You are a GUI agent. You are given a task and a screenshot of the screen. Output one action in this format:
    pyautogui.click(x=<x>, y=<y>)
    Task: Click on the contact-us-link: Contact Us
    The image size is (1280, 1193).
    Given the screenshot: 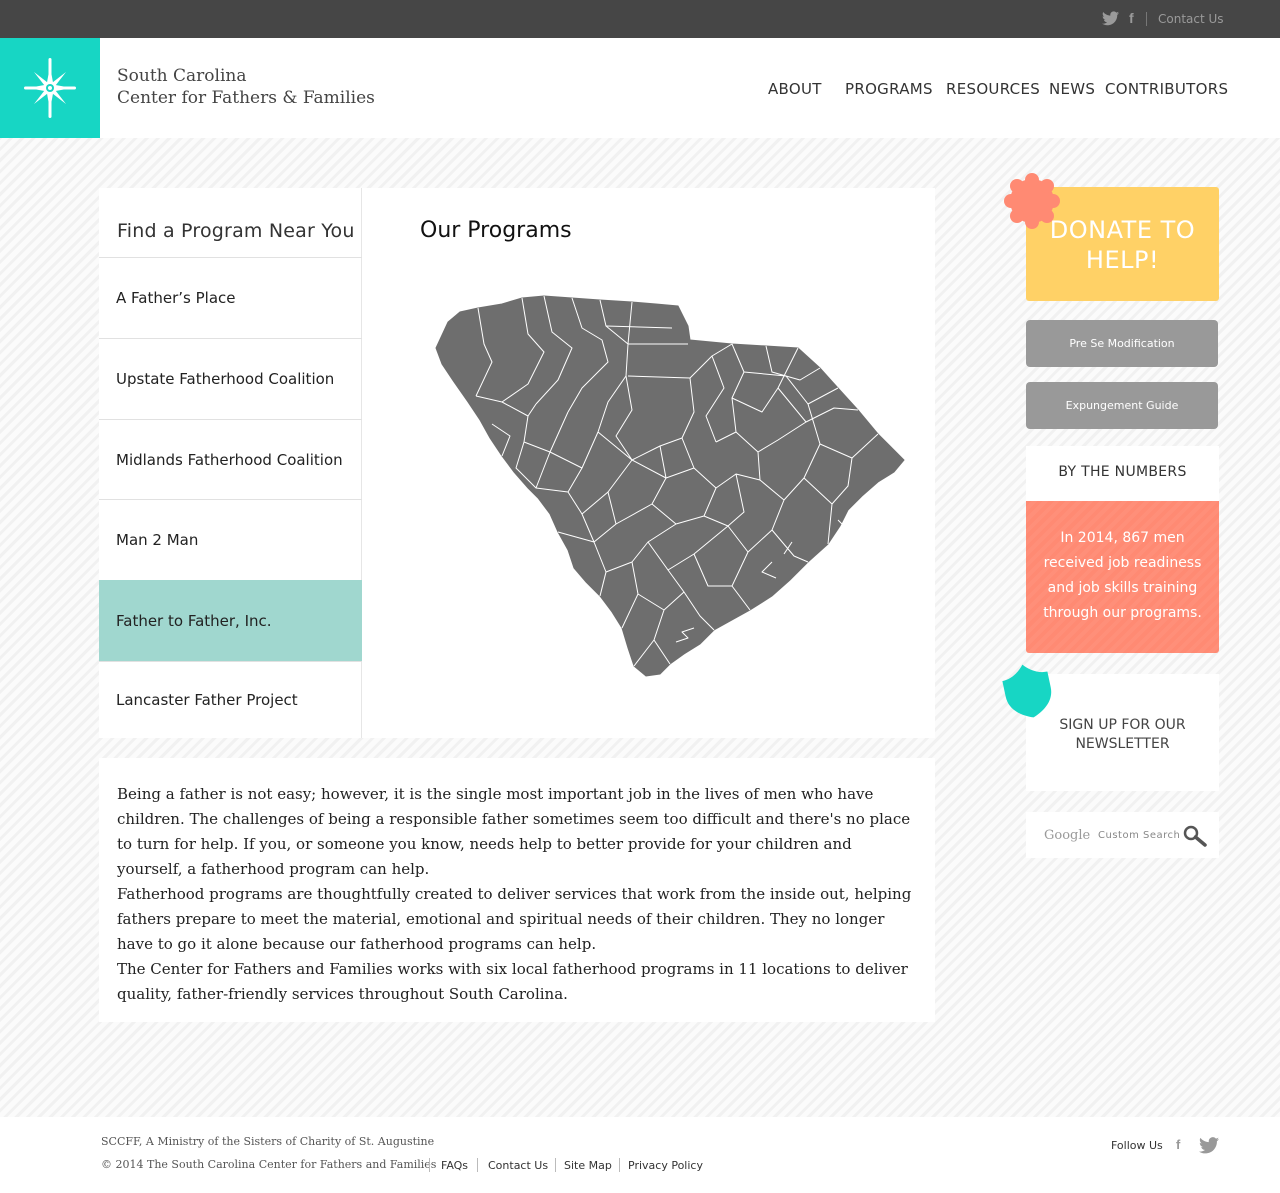 What is the action you would take?
    pyautogui.click(x=1191, y=19)
    